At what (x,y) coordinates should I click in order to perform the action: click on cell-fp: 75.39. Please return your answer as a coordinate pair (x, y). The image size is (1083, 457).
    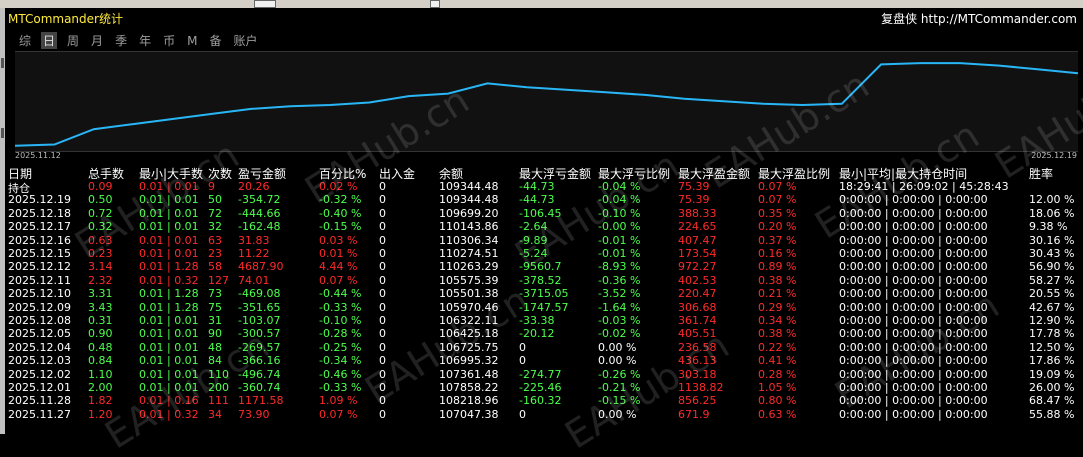
    Looking at the image, I should click on (694, 186).